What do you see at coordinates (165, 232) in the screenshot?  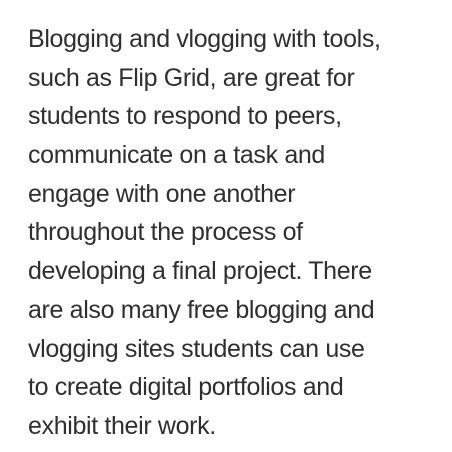 I see `paragraph-line: throughout the process of` at bounding box center [165, 232].